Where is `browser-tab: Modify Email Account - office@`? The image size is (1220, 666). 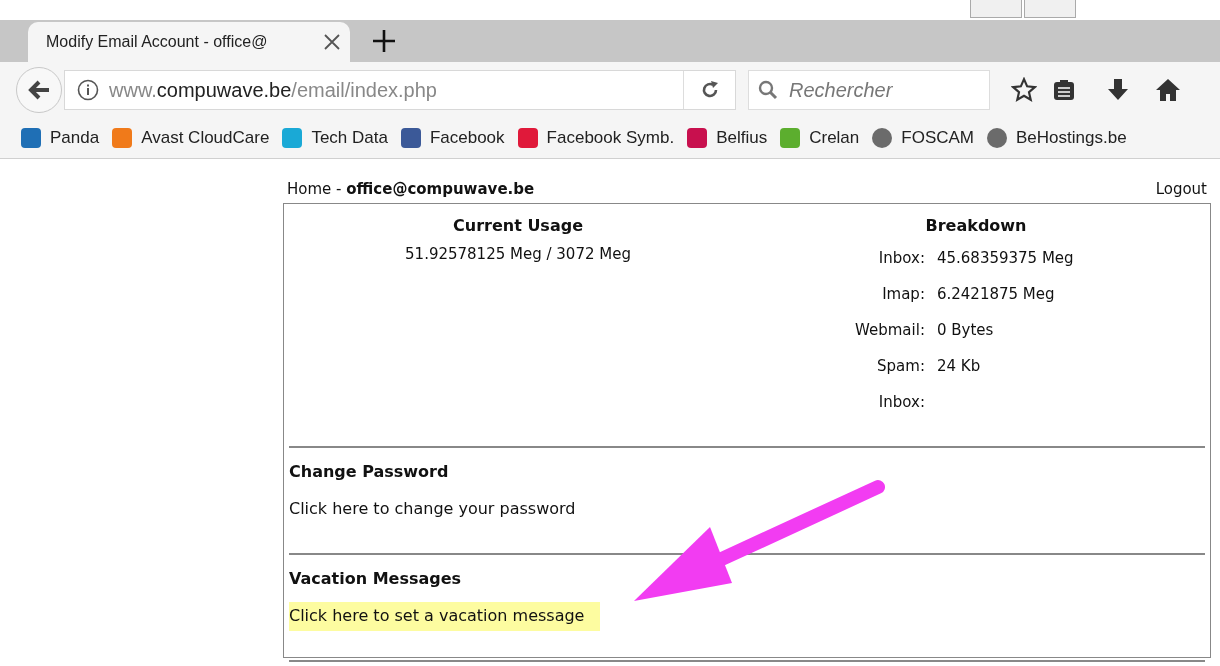
browser-tab: Modify Email Account - office@ is located at coordinates (189, 42).